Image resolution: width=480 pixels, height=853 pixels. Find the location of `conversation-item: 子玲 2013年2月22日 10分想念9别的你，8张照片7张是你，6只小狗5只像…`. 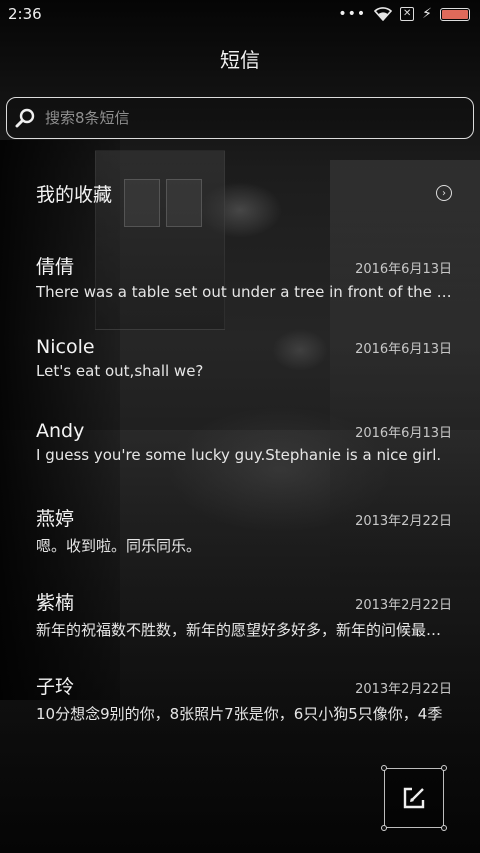

conversation-item: 子玲 2013年2月22日 10分想念9别的你，8张照片7张是你，6只小狗5只像… is located at coordinates (240, 706).